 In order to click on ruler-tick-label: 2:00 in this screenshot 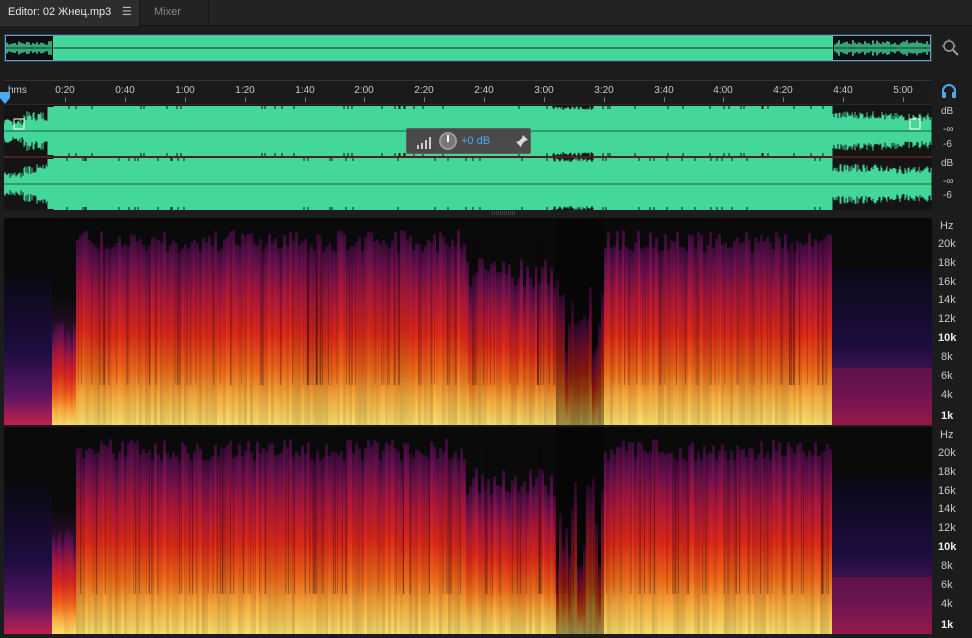, I will do `click(364, 90)`.